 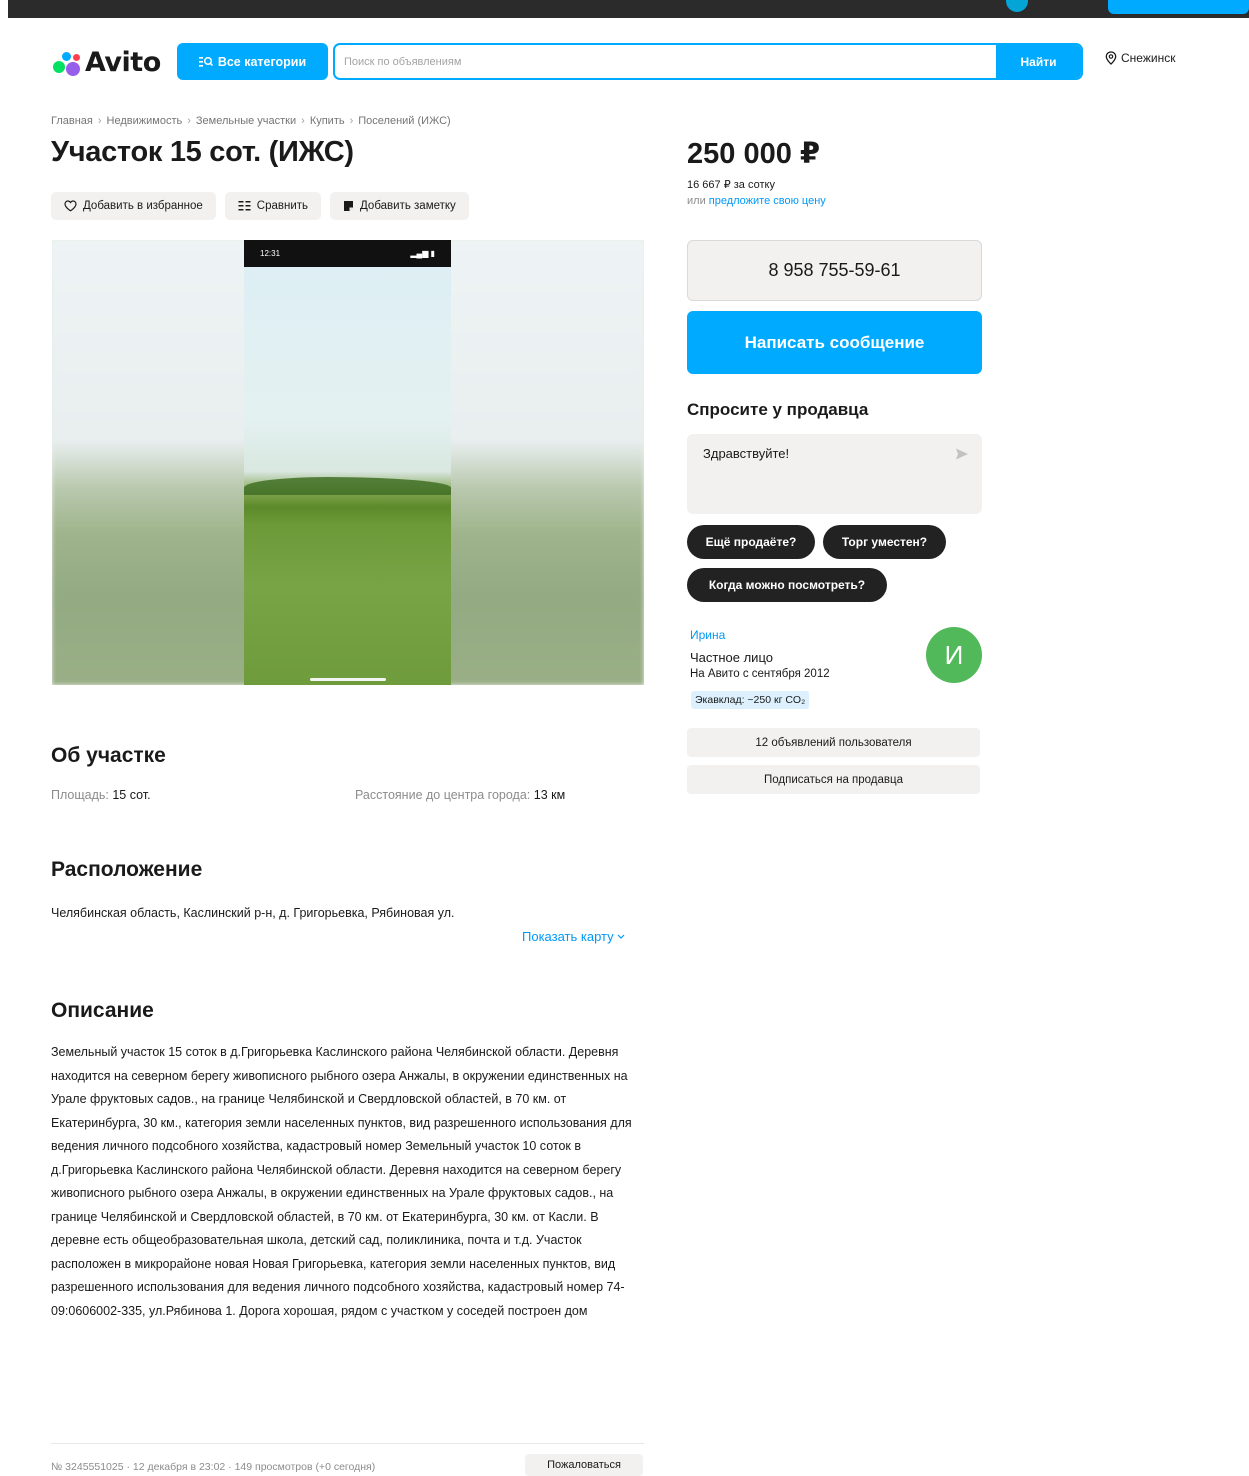 What do you see at coordinates (834, 342) in the screenshot?
I see `write-message-button: Написать сообщение` at bounding box center [834, 342].